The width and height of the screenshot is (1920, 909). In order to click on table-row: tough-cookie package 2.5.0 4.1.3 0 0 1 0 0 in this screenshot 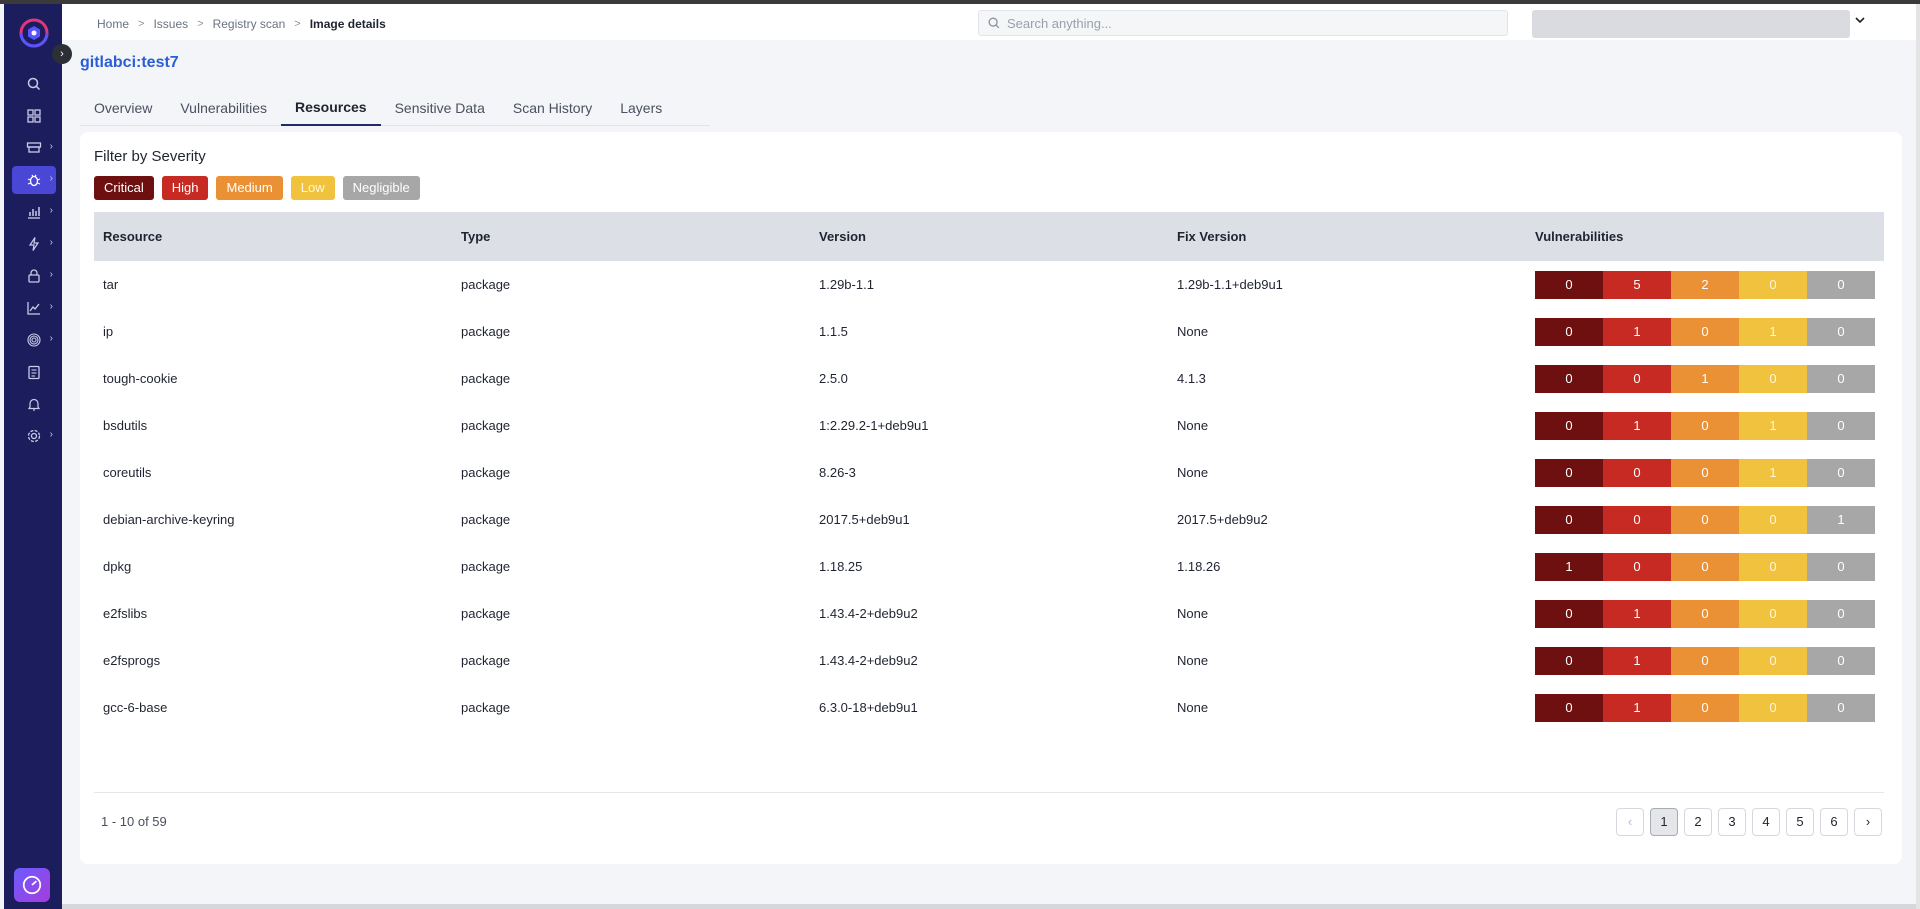, I will do `click(989, 378)`.